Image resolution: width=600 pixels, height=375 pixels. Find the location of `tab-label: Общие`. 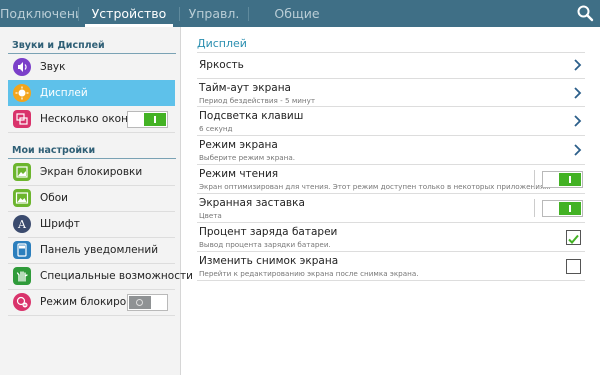

tab-label: Общие is located at coordinates (297, 13).